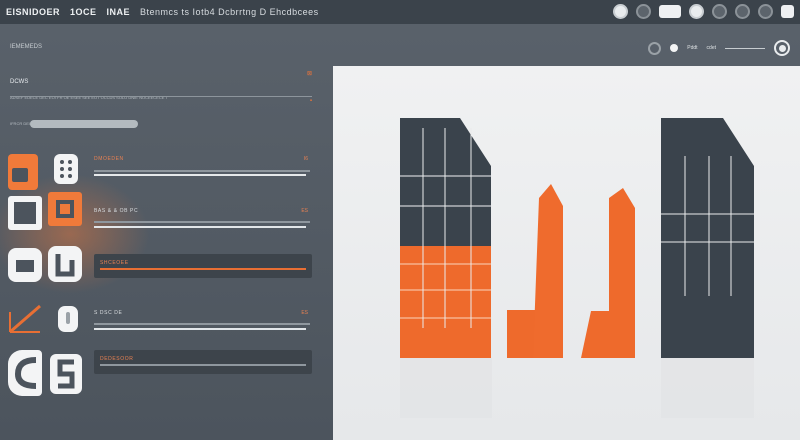 The height and width of the screenshot is (440, 800). Describe the element at coordinates (670, 11) in the screenshot. I see `window-toggle-icon` at that location.